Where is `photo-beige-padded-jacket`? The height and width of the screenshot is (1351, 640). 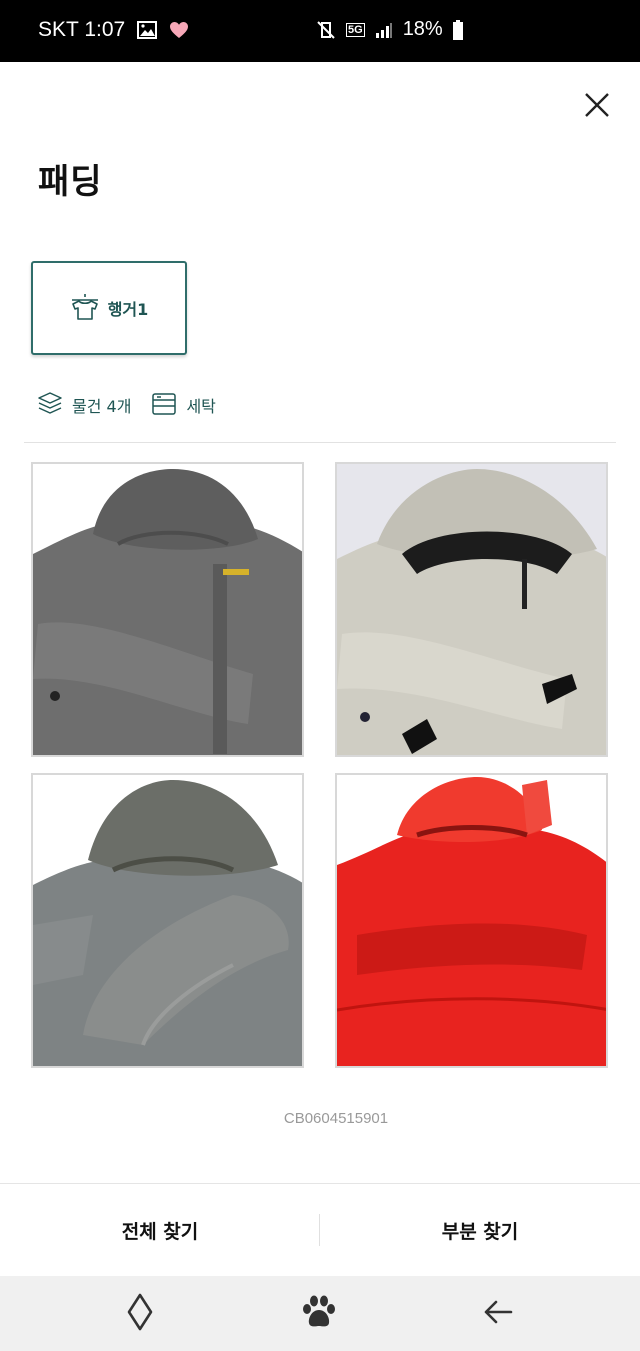
photo-beige-padded-jacket is located at coordinates (471, 609).